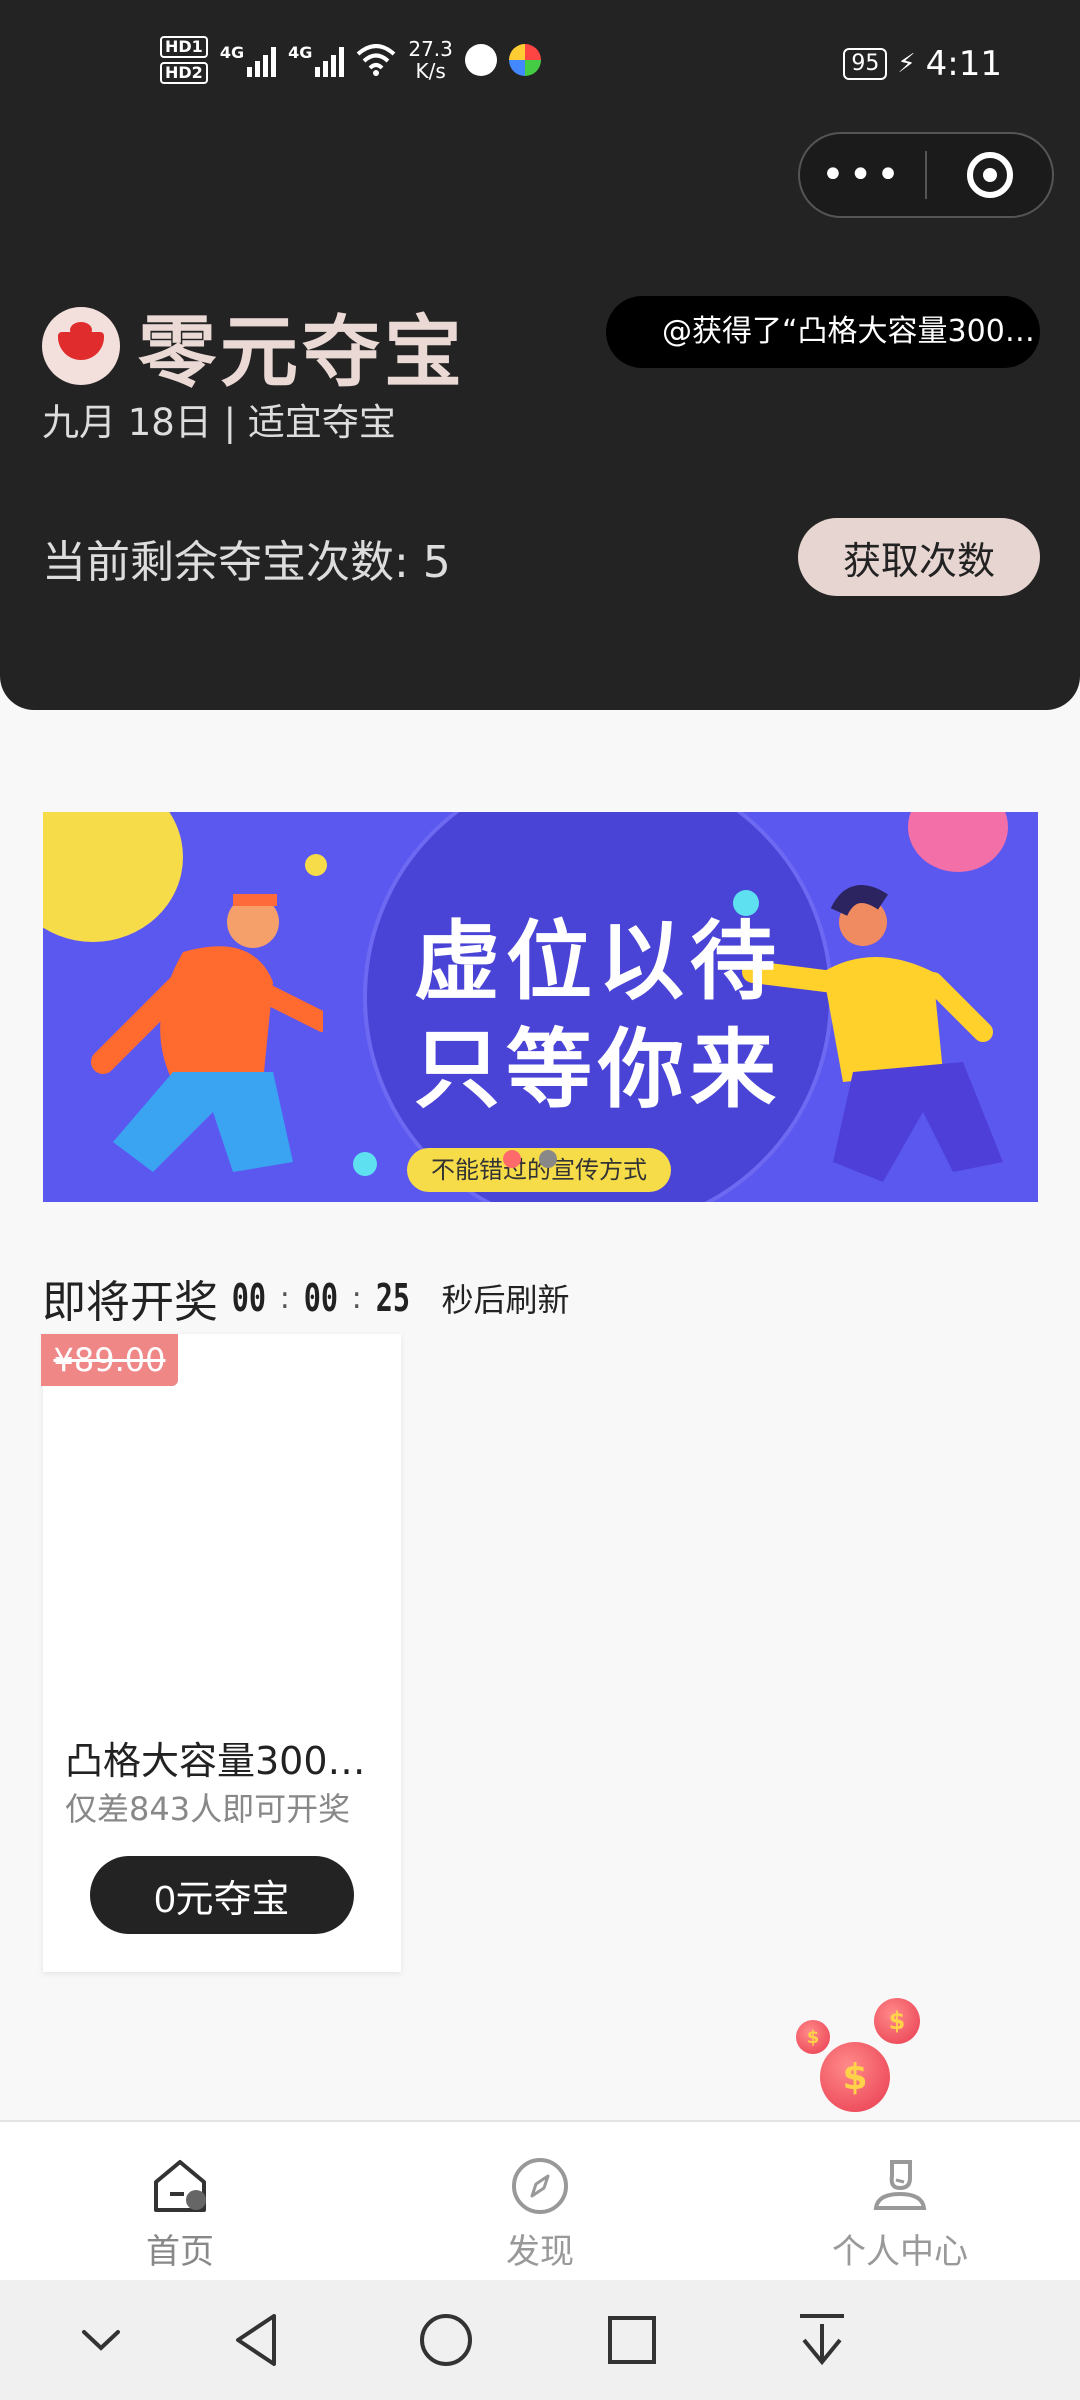 This screenshot has width=1080, height=2400. What do you see at coordinates (632, 2340) in the screenshot?
I see `recent-apps-icon` at bounding box center [632, 2340].